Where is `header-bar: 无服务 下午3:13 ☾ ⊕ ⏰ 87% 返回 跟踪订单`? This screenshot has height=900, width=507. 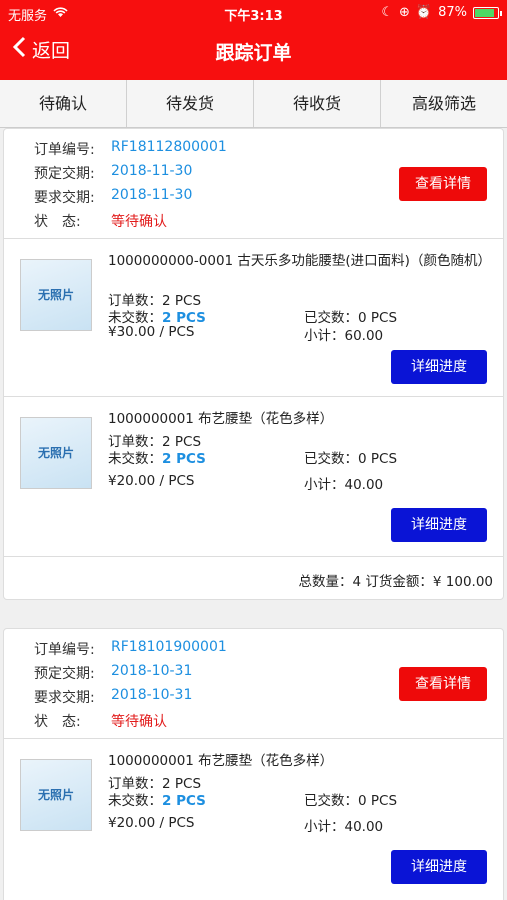 header-bar: 无服务 下午3:13 ☾ ⊕ ⏰ 87% 返回 跟踪订单 is located at coordinates (253, 40).